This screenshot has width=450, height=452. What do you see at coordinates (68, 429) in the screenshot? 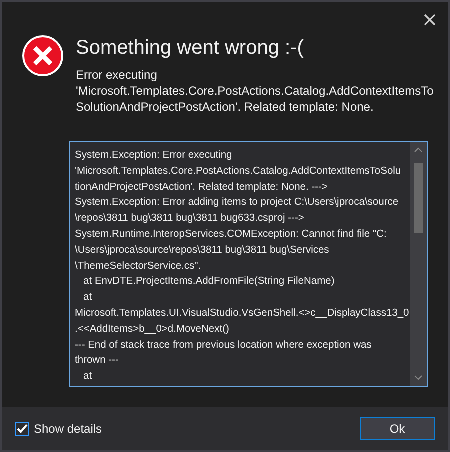
I see `show-details-label: Show details` at bounding box center [68, 429].